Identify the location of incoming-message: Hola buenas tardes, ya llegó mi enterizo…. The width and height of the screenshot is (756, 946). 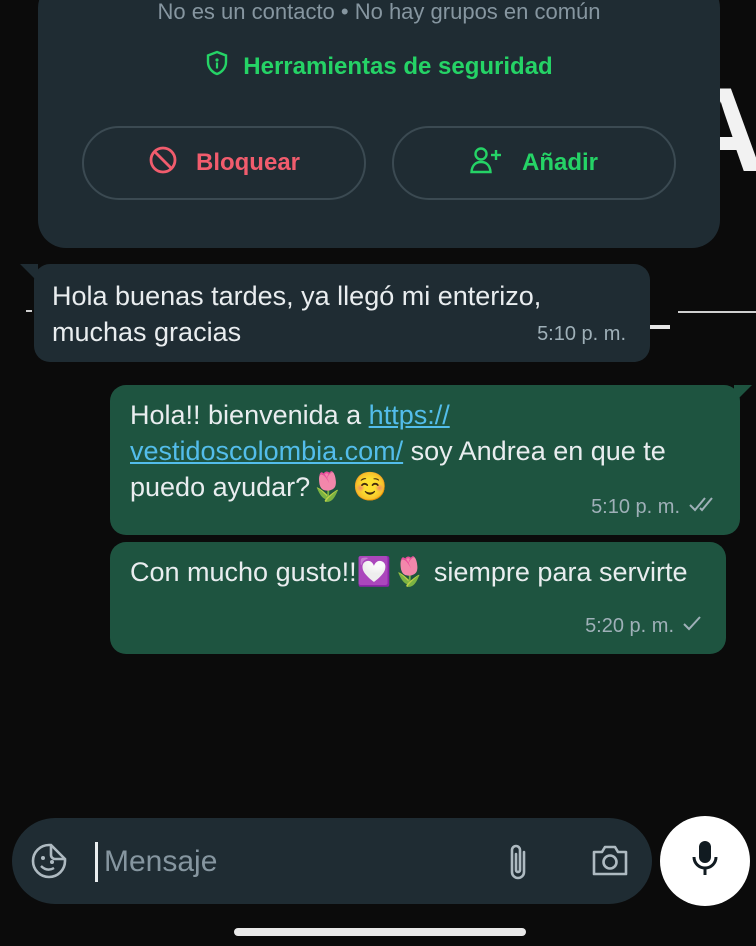
(335, 313).